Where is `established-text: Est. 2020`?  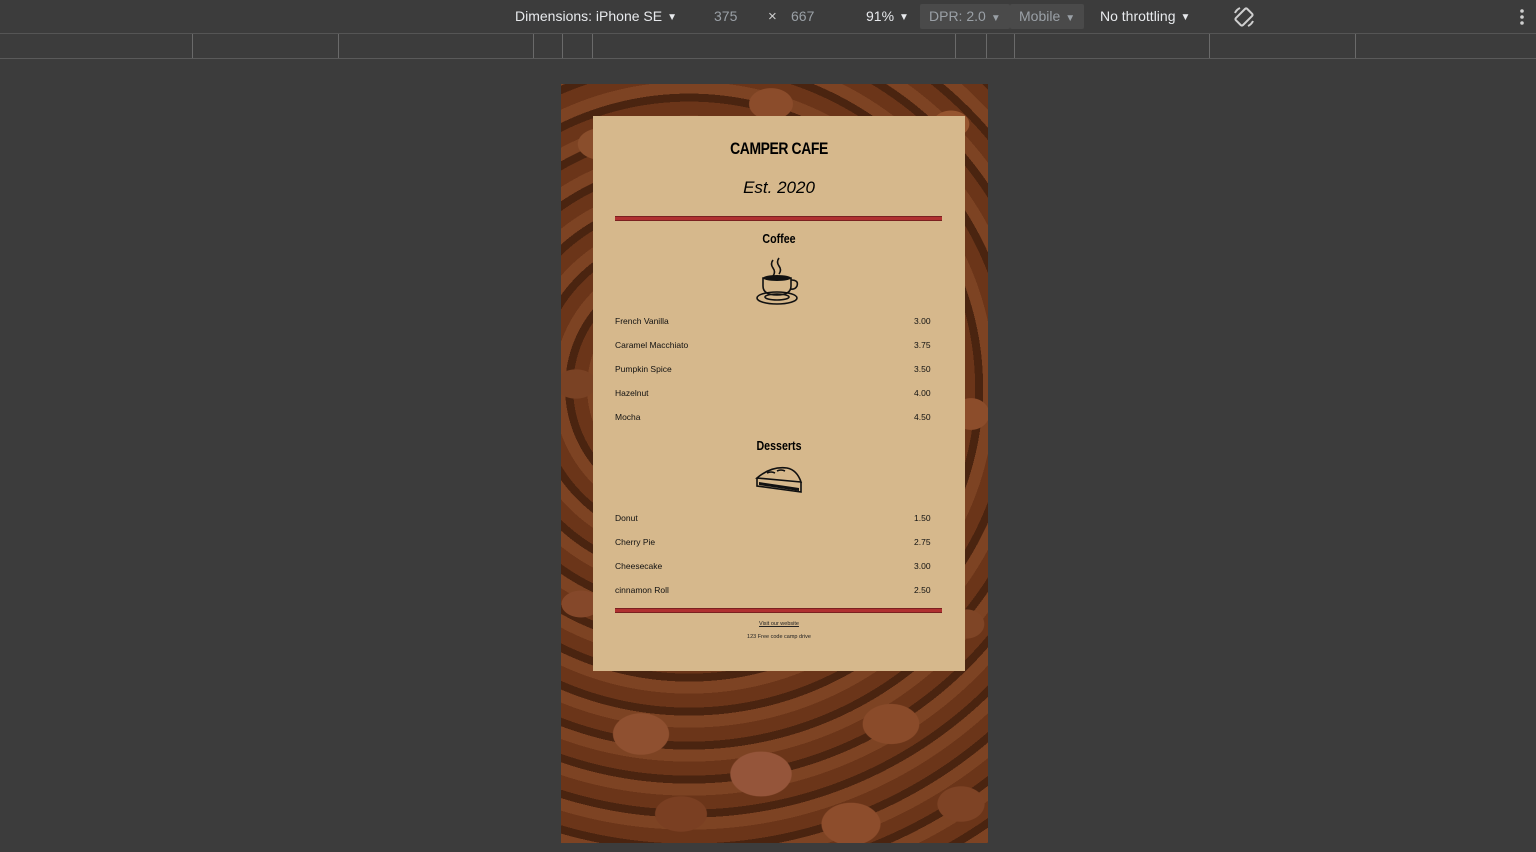
established-text: Est. 2020 is located at coordinates (779, 187).